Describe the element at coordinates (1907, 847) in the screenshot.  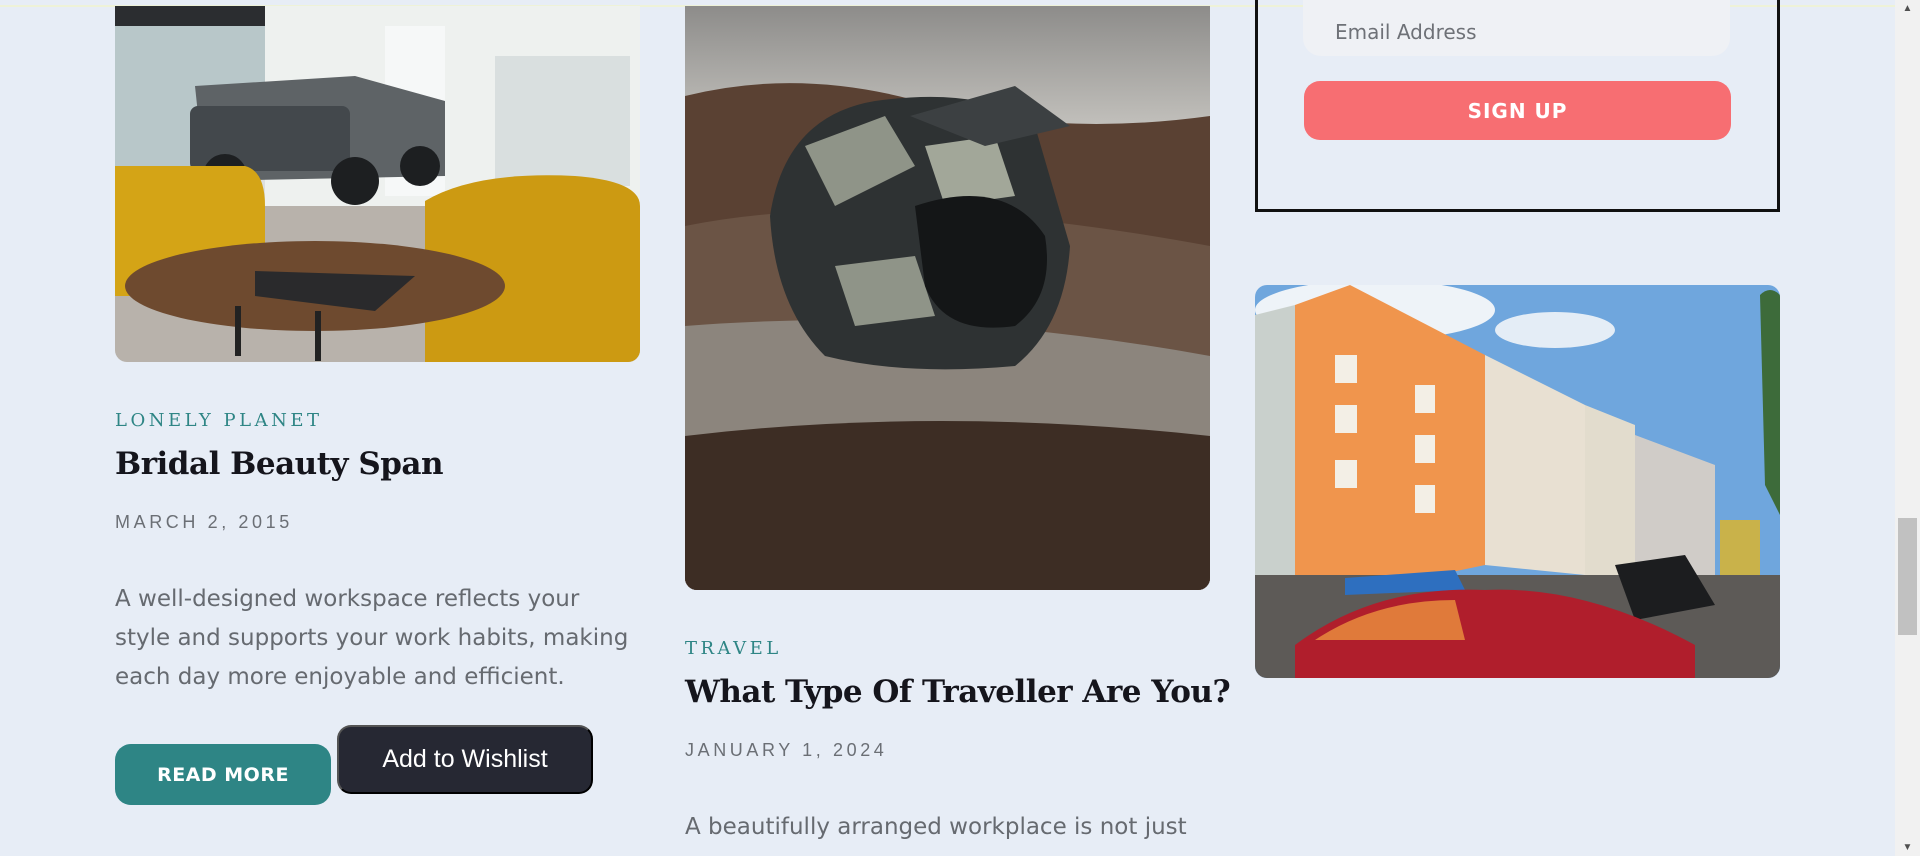
I see `triangle-down-icon: ▼` at that location.